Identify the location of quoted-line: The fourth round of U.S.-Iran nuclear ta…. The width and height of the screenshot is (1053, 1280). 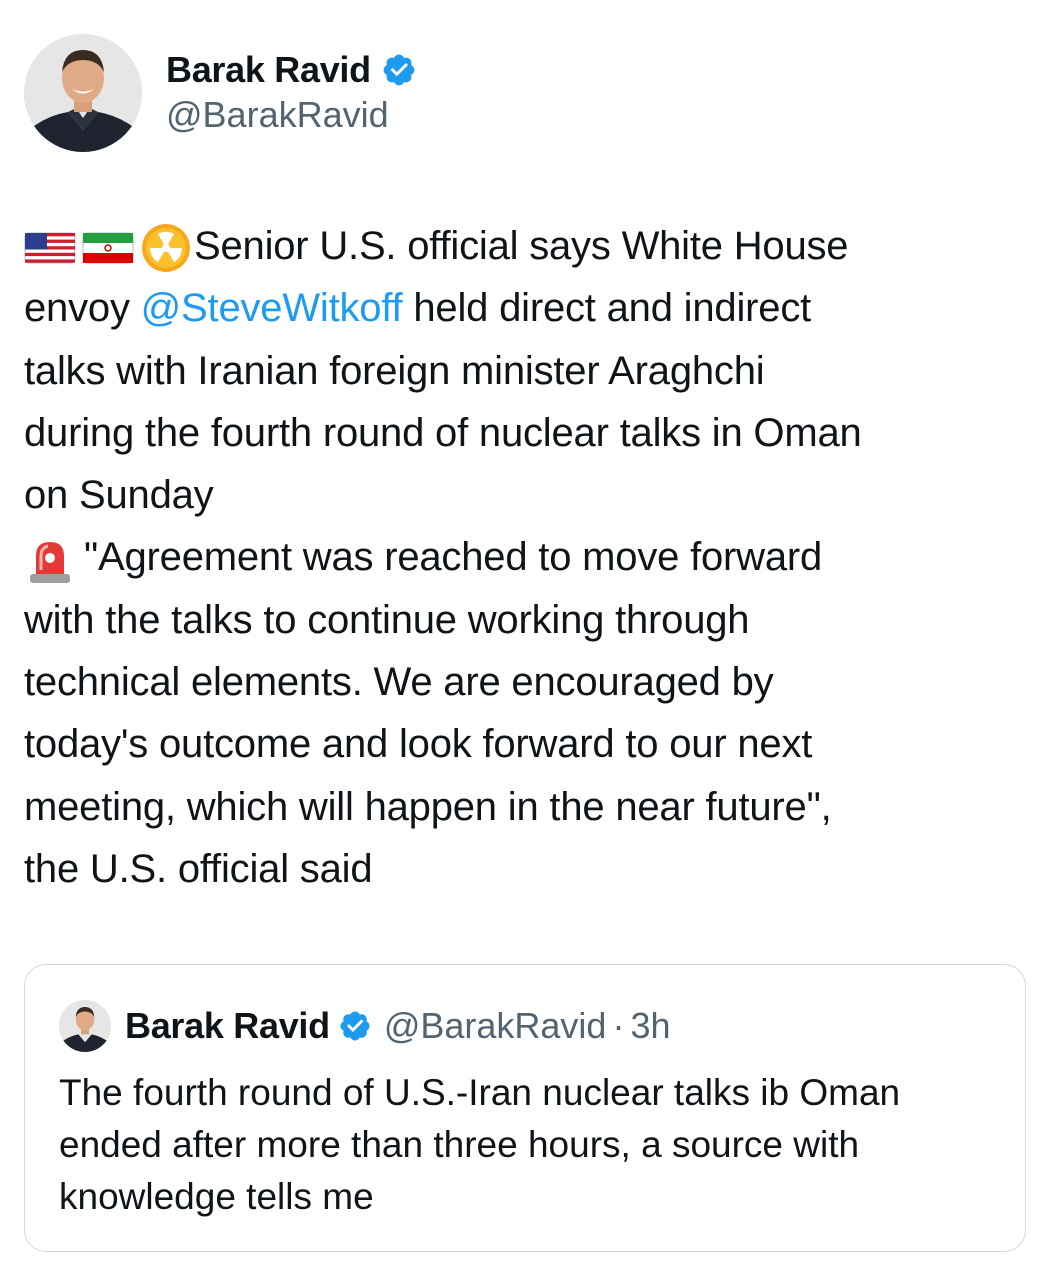
(480, 1092).